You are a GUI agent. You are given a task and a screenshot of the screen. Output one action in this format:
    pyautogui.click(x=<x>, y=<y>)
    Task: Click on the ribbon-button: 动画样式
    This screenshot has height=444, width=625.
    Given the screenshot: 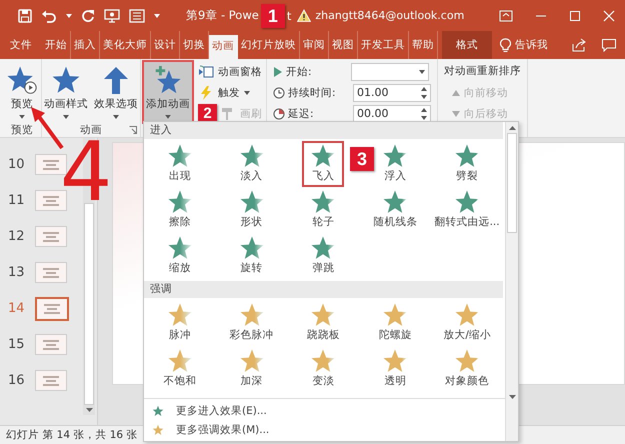 What is the action you would take?
    pyautogui.click(x=66, y=92)
    